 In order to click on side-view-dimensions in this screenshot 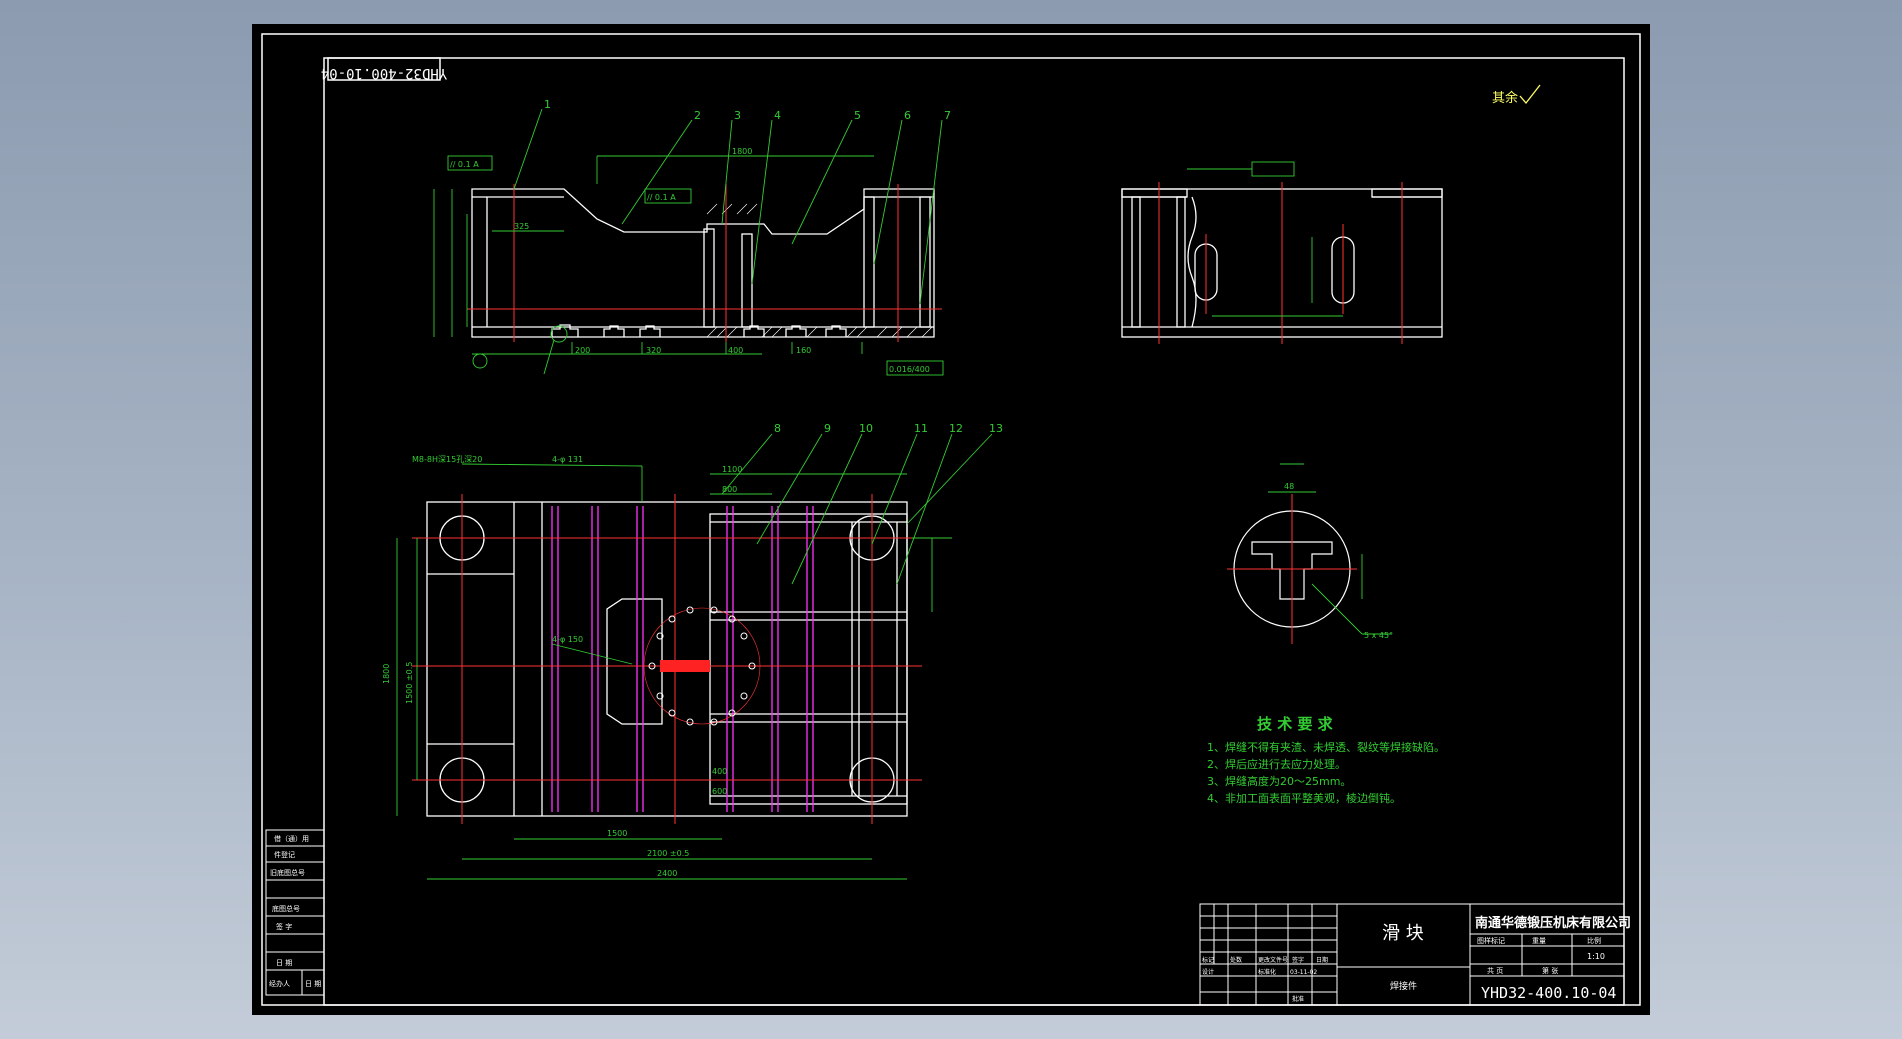, I will do `click(1265, 239)`.